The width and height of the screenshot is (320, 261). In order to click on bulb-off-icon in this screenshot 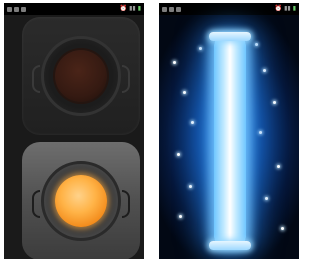, I will do `click(81, 76)`.